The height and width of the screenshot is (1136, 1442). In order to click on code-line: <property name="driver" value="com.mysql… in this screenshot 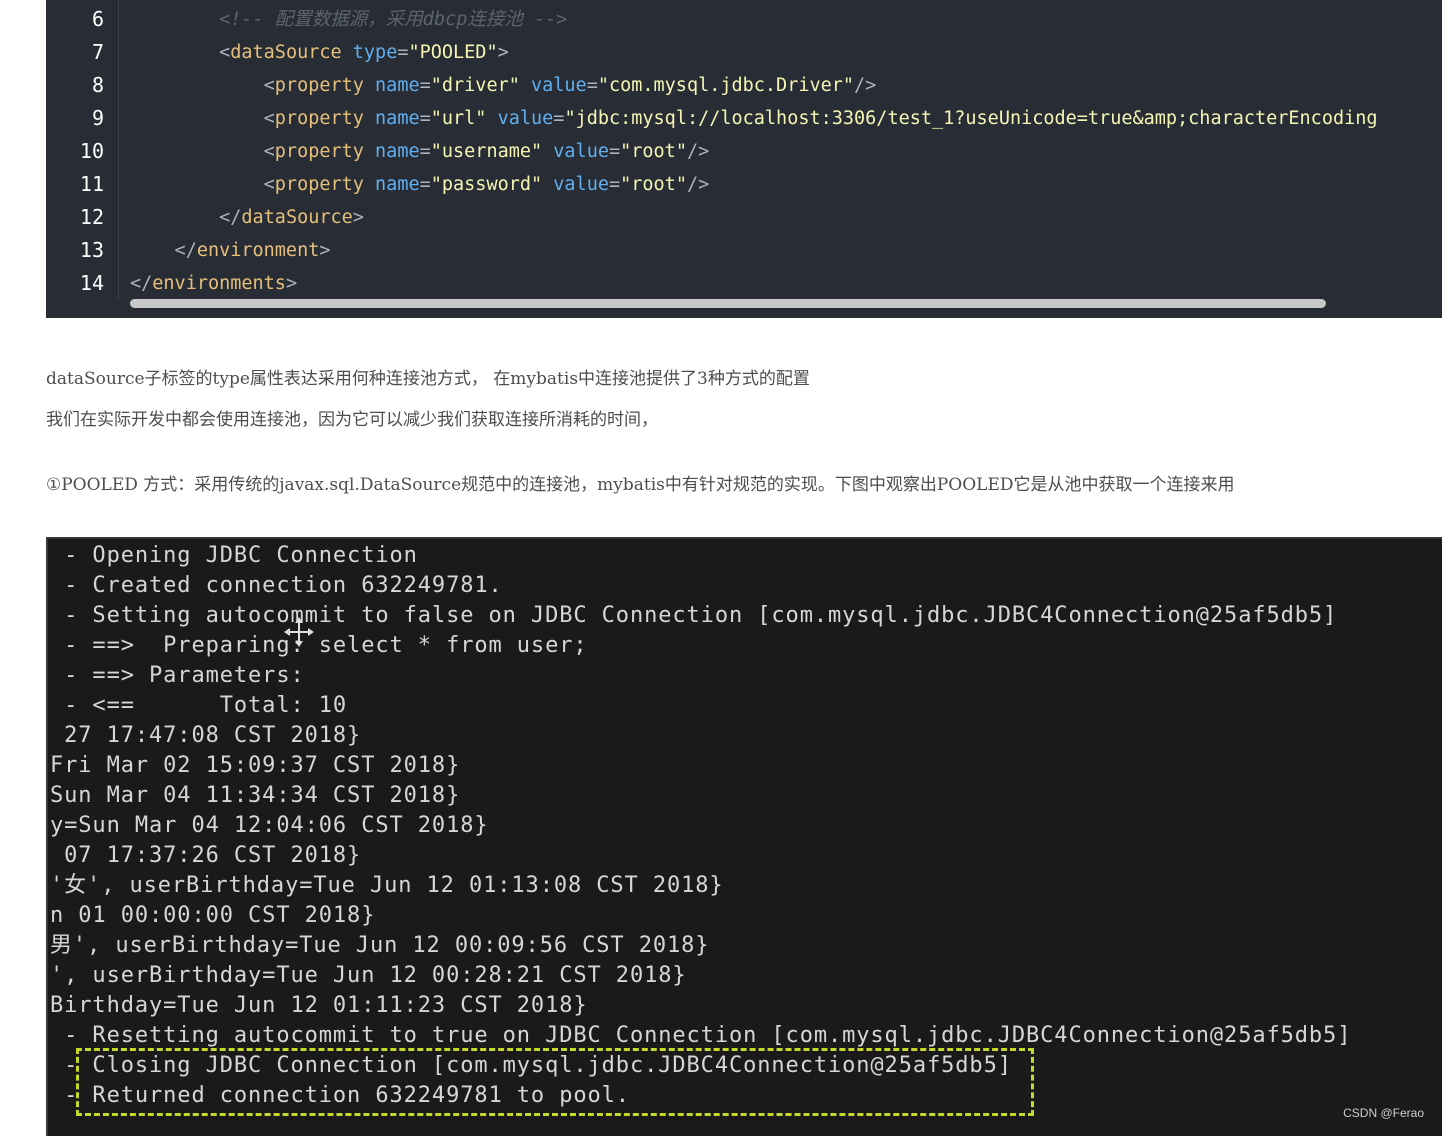, I will do `click(503, 85)`.